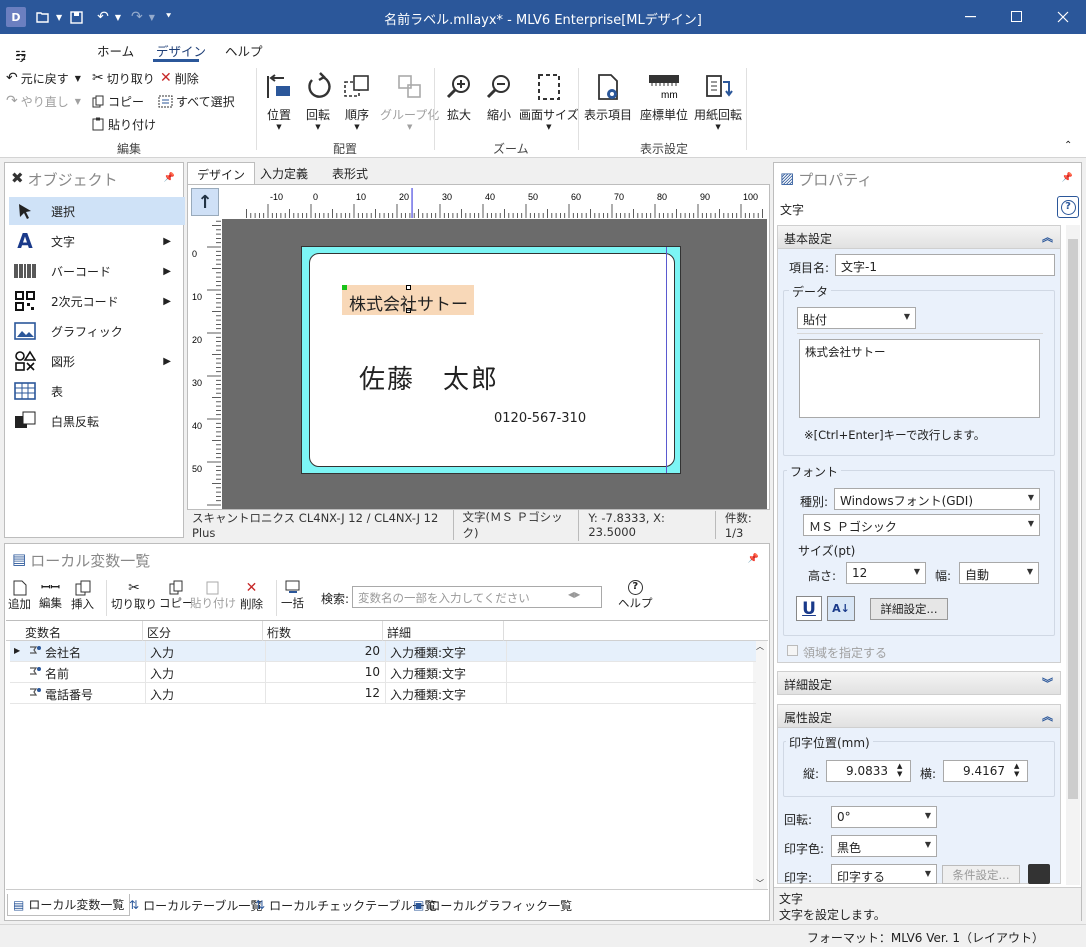  What do you see at coordinates (1068, 207) in the screenshot?
I see `properties-help-button: ?` at bounding box center [1068, 207].